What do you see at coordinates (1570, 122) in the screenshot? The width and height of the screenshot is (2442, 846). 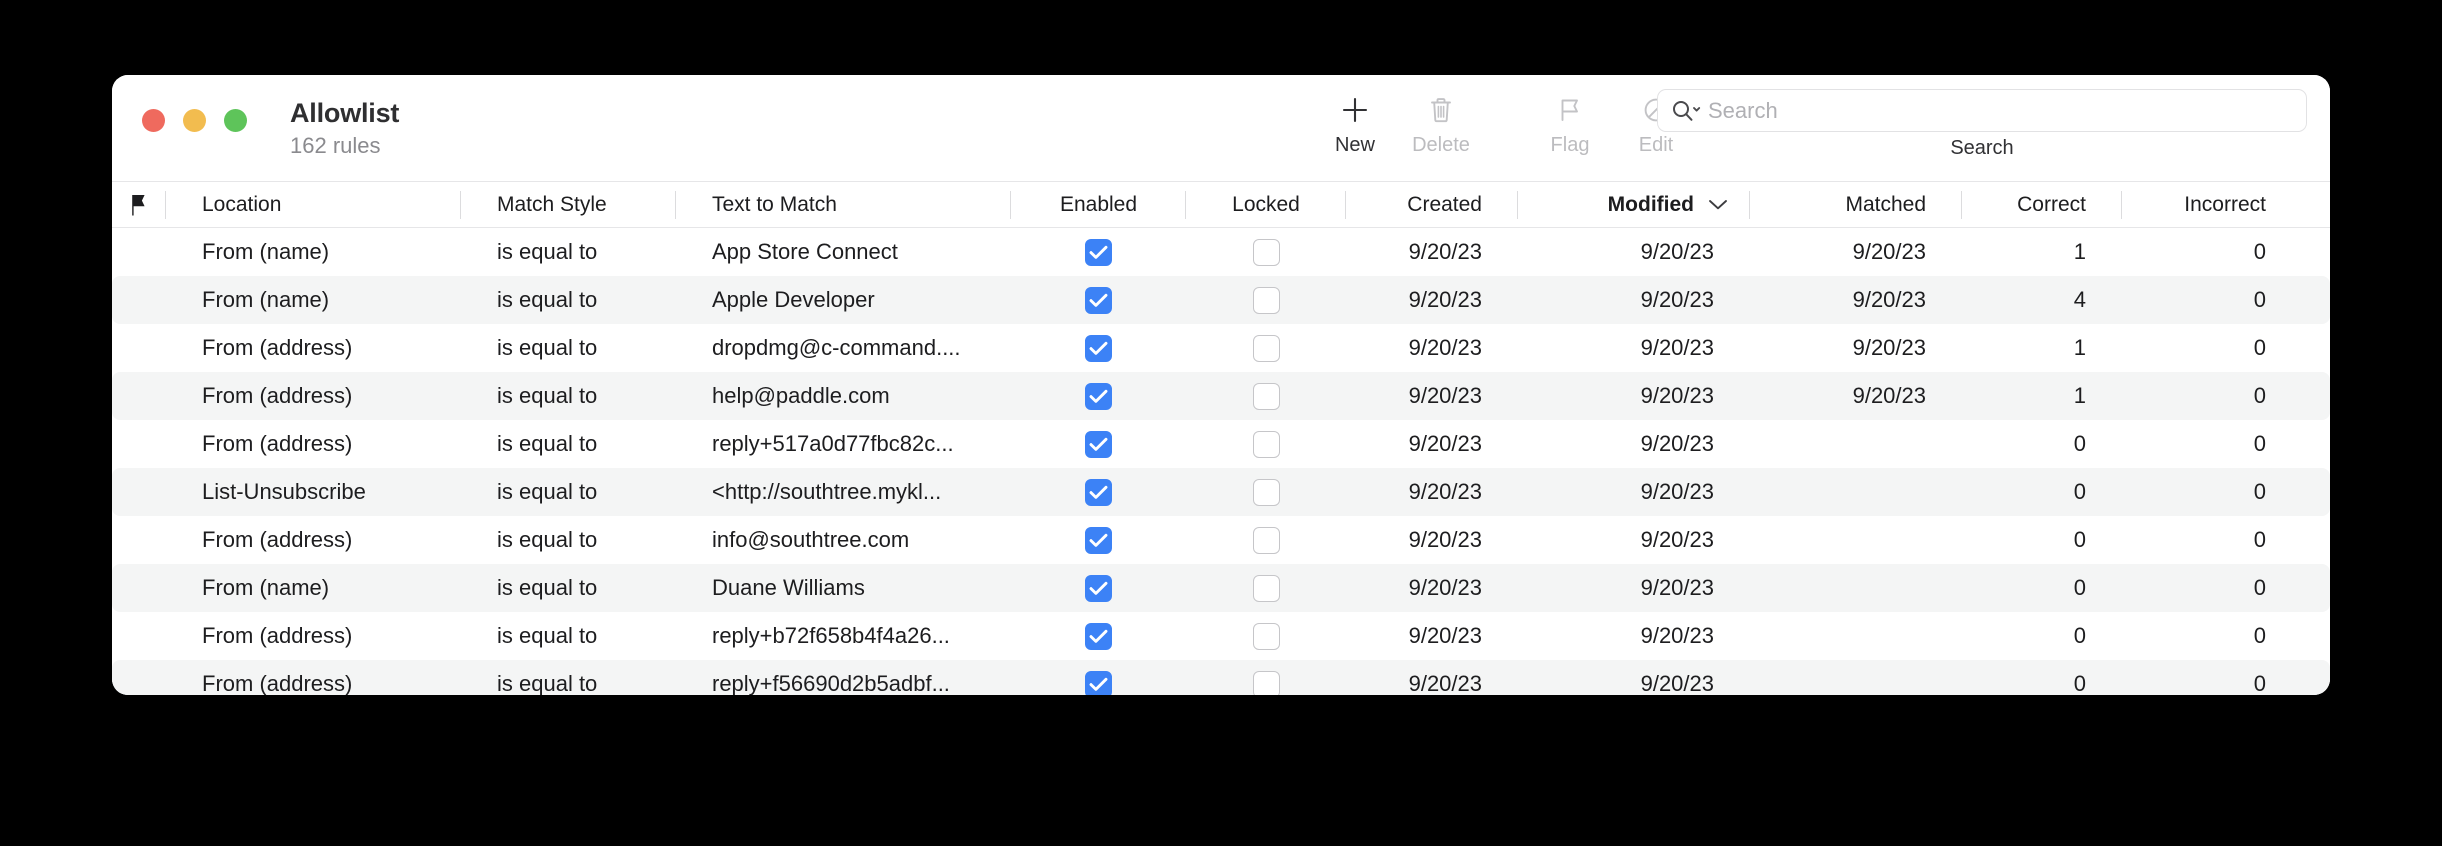 I see `flag-button: Flag` at bounding box center [1570, 122].